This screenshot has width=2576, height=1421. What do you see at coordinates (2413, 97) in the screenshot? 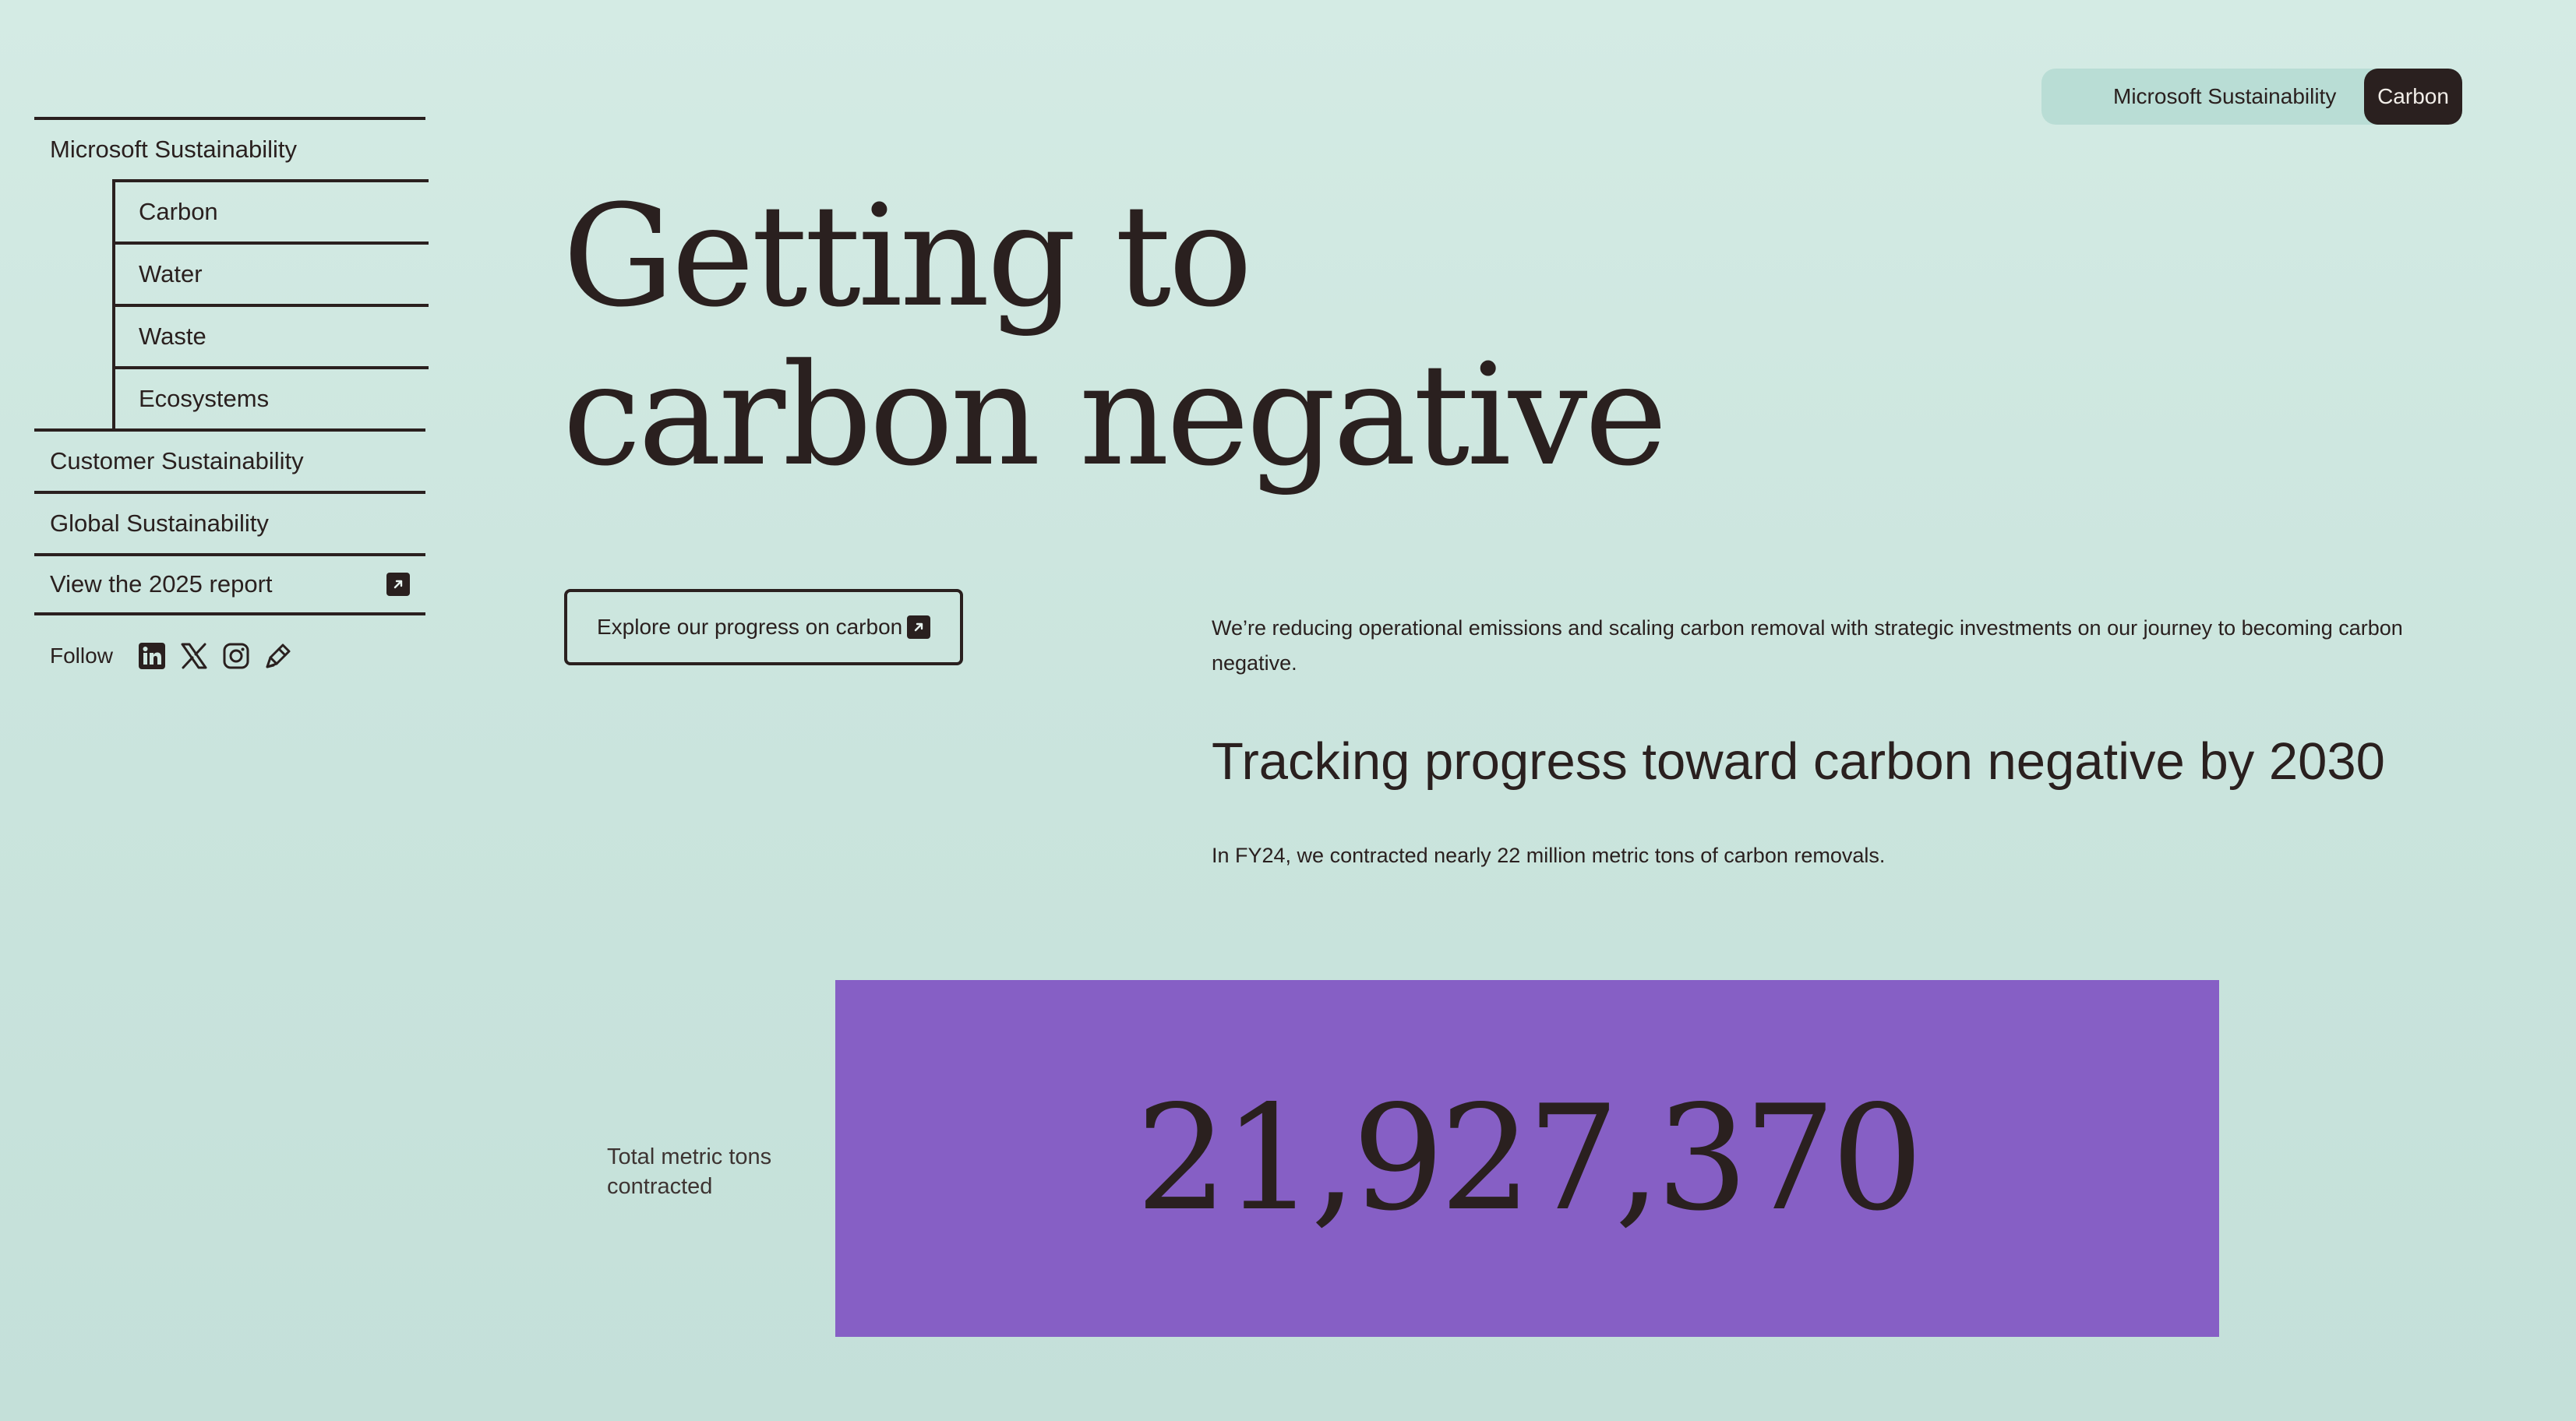
I see `pill-carbon-active: Carbon` at bounding box center [2413, 97].